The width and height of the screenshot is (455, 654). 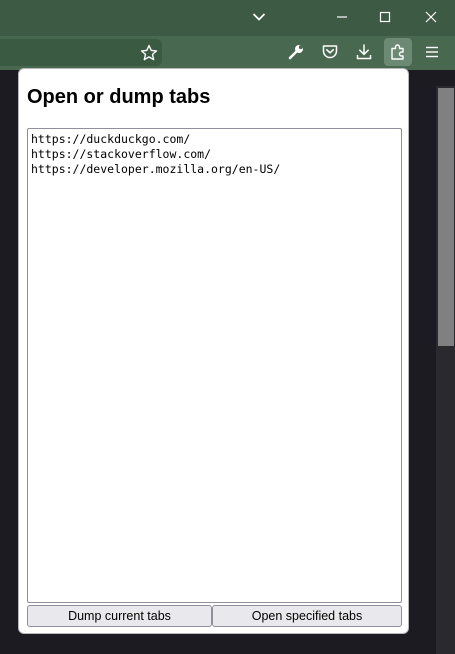 I want to click on download-icon, so click(x=364, y=52).